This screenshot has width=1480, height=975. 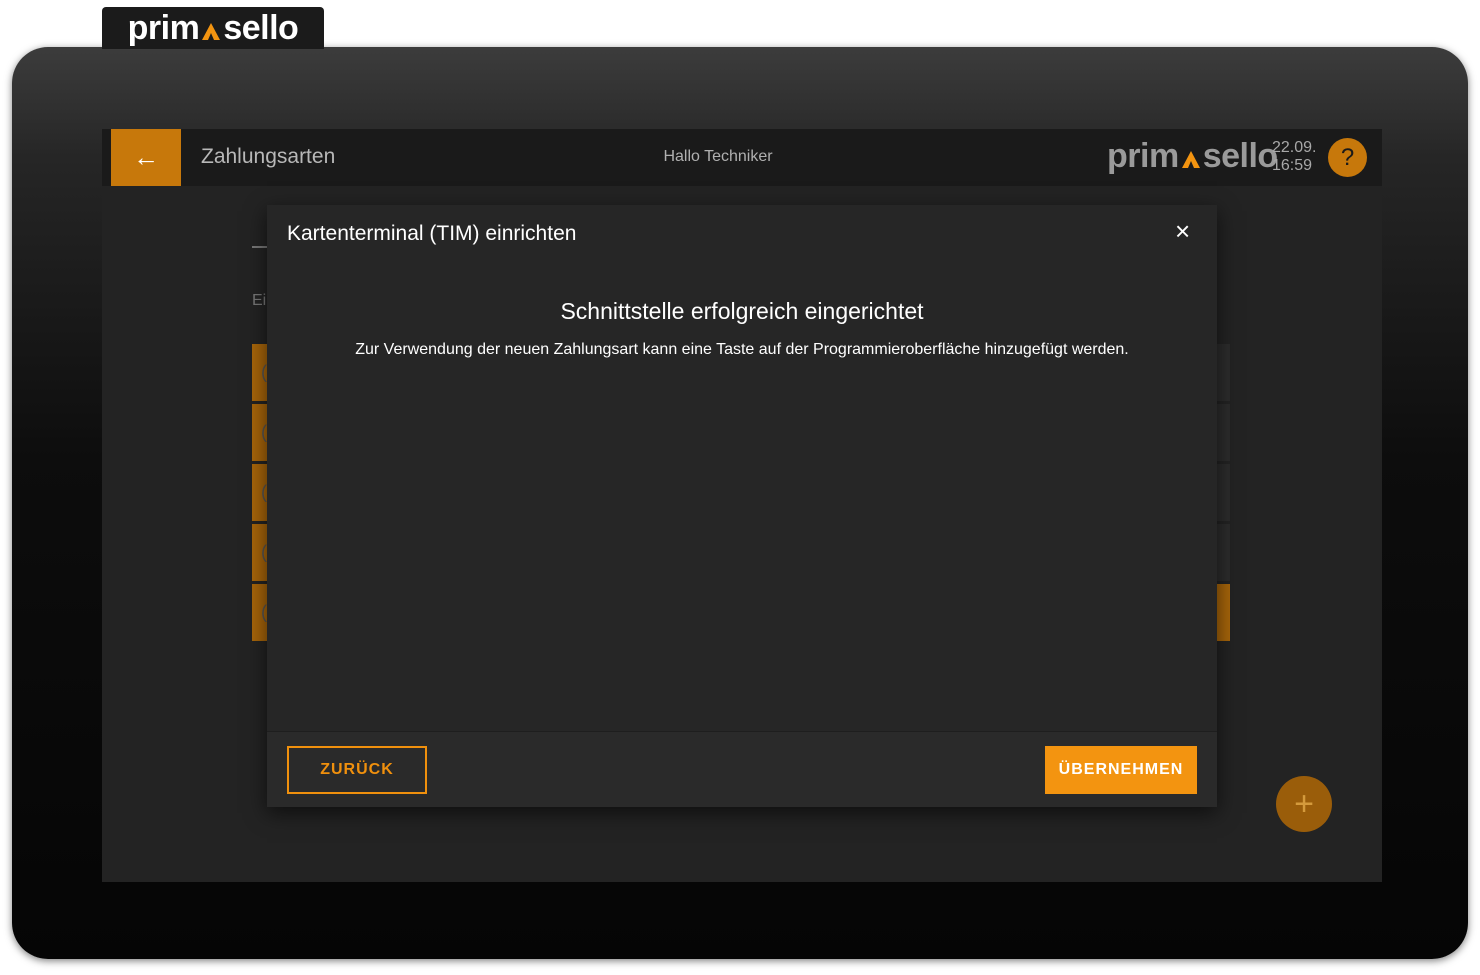 I want to click on back-step-button: ZURÜCK, so click(x=357, y=770).